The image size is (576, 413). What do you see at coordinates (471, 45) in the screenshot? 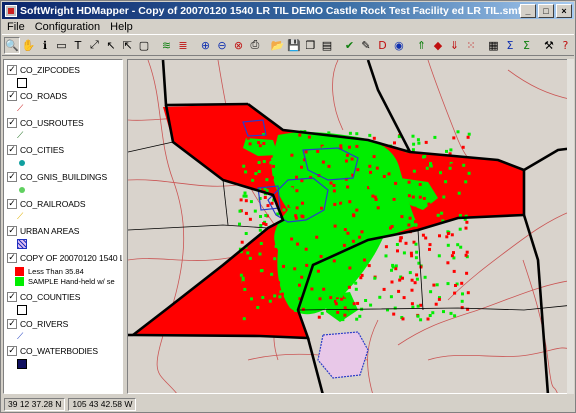
I see `grid-points-icon: ⁙` at bounding box center [471, 45].